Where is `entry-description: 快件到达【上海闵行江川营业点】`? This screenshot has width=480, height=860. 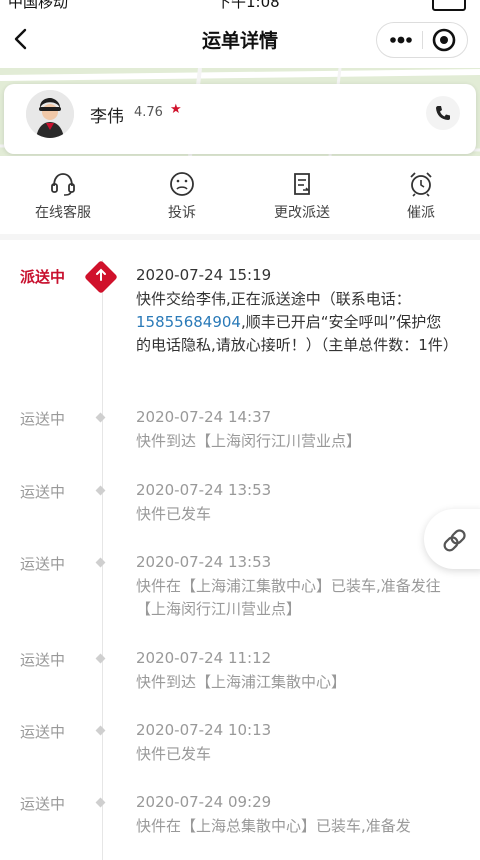
entry-description: 快件到达【上海闵行江川营业点】 is located at coordinates (249, 441).